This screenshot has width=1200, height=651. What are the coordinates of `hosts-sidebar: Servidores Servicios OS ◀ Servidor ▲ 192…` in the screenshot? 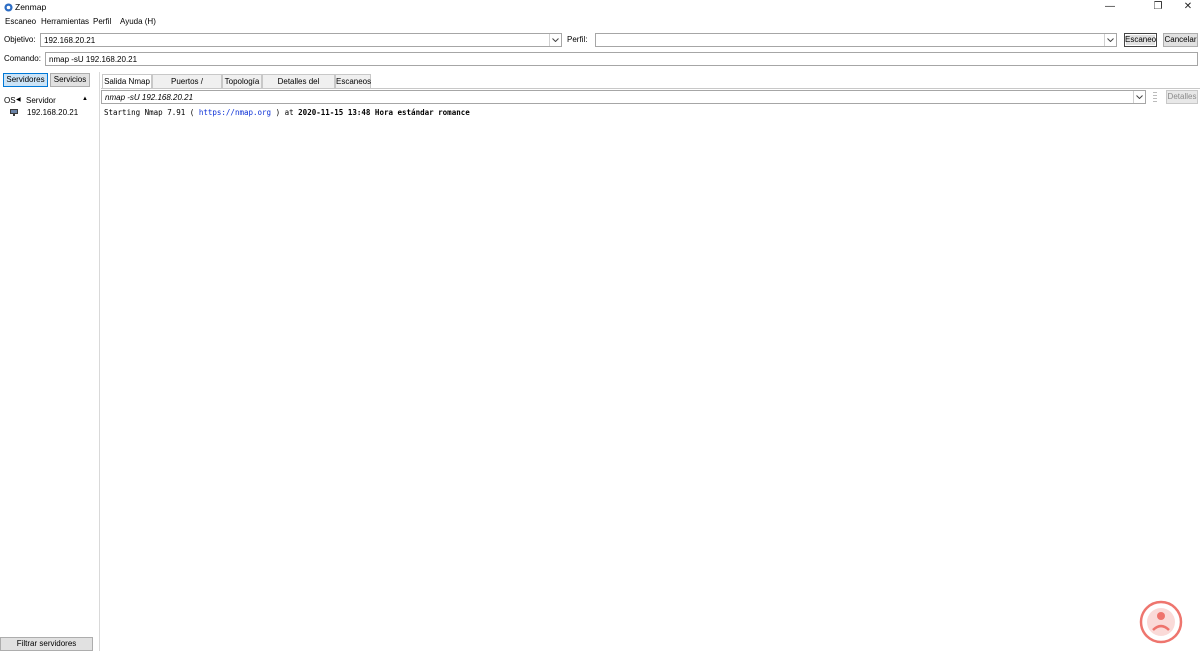 It's located at (50, 361).